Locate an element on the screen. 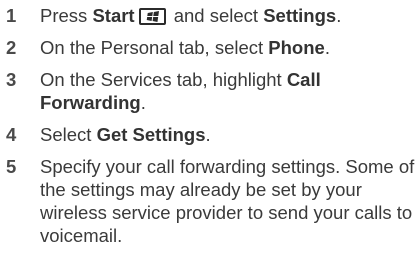 The width and height of the screenshot is (415, 265). step-1: 1 Press Start and select Settings. is located at coordinates (210, 15).